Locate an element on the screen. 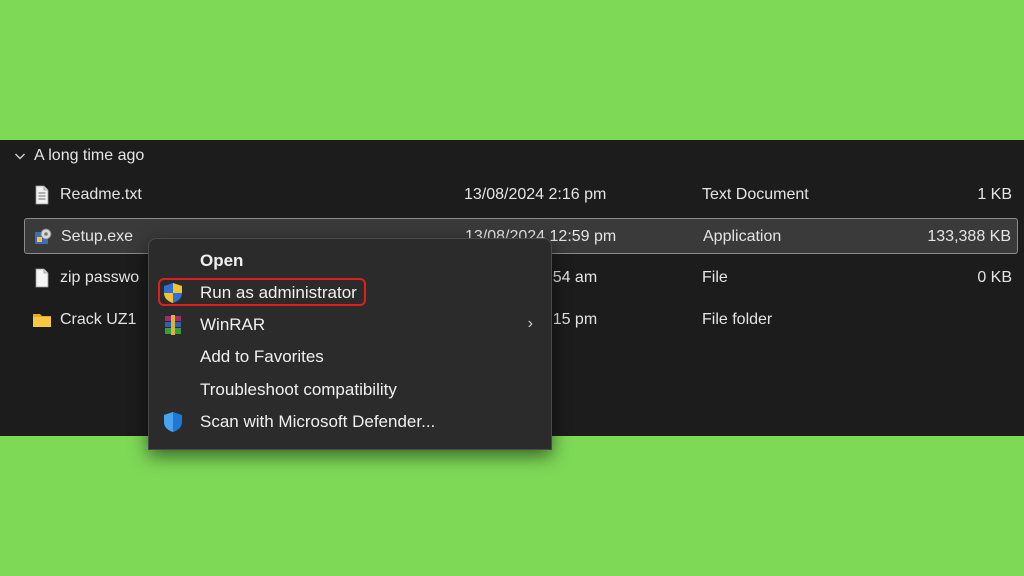 Image resolution: width=1024 pixels, height=576 pixels. file-name: Crack UZ1 is located at coordinates (98, 319).